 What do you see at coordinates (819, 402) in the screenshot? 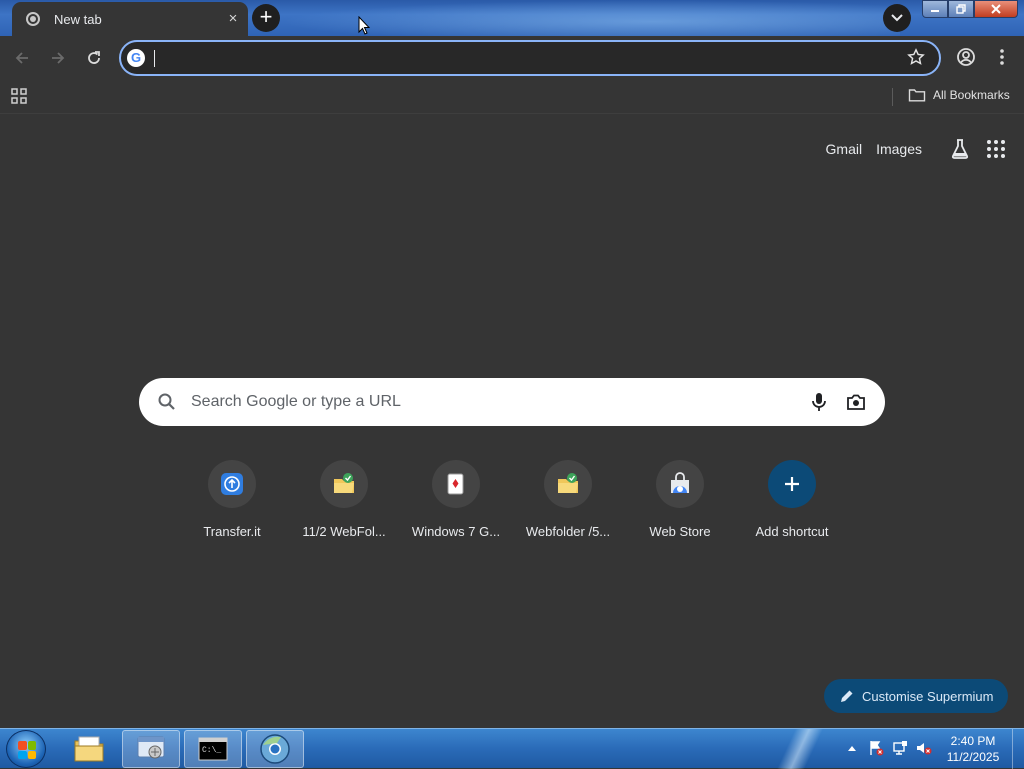
I see `microphone-icon` at bounding box center [819, 402].